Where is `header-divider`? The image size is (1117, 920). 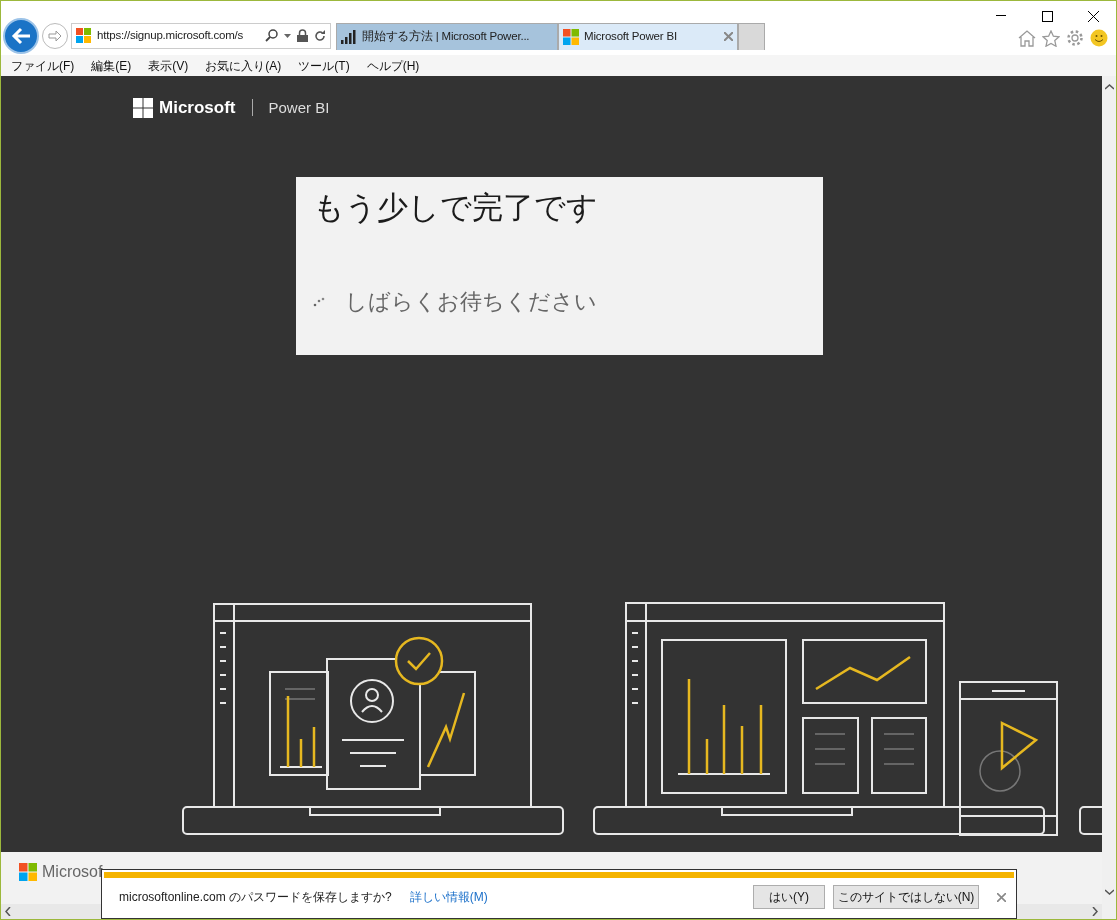 header-divider is located at coordinates (252, 108).